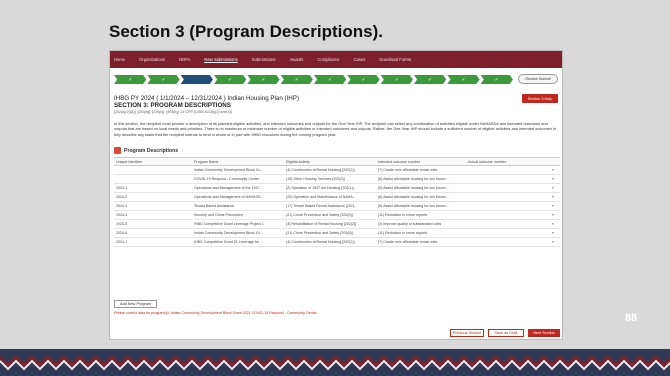 Image resolution: width=670 pixels, height=376 pixels. I want to click on progress-stepper: ✓ ✓ ✓ ✓ ✓ ✓ ✓ ✓ ✓ ✓ ✓, so click(314, 79).